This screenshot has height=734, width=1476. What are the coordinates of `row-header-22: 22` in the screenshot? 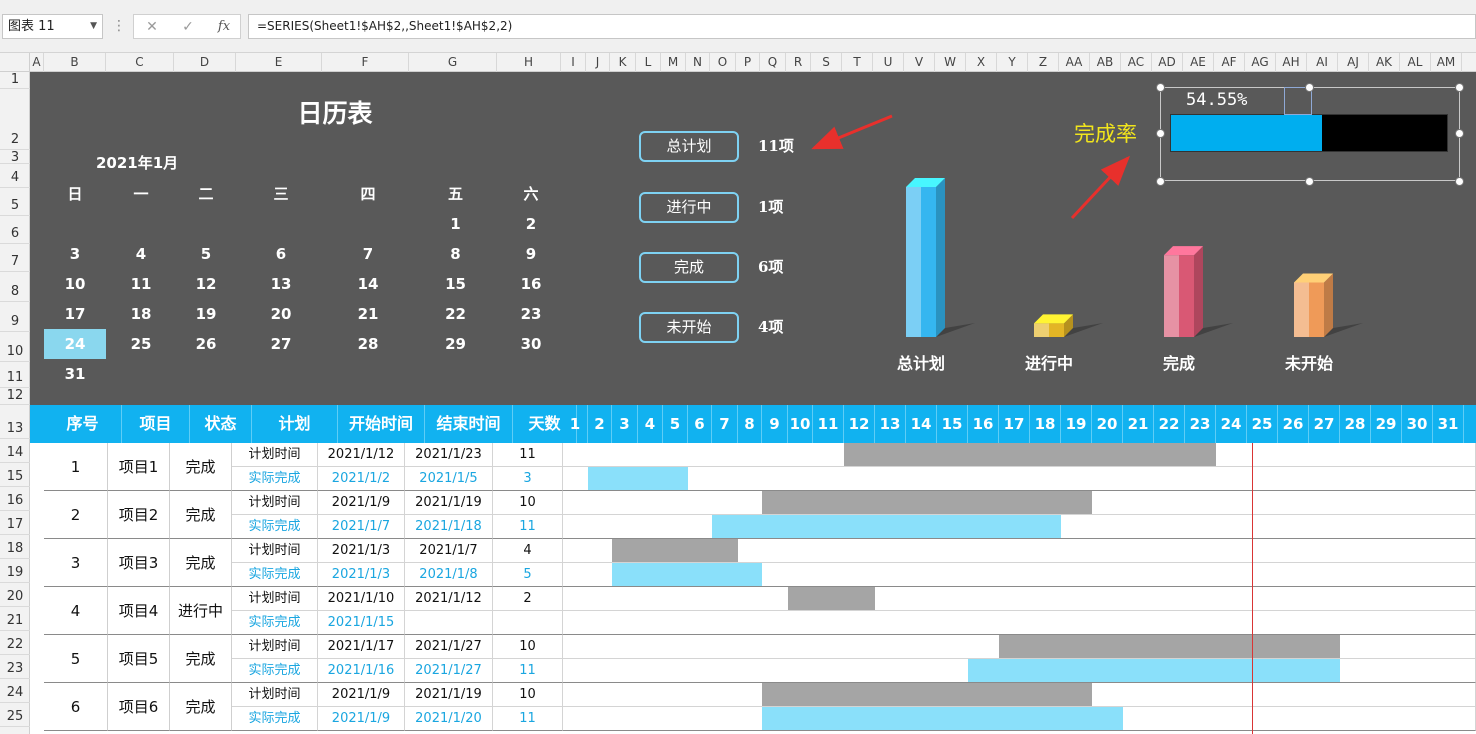 It's located at (15, 643).